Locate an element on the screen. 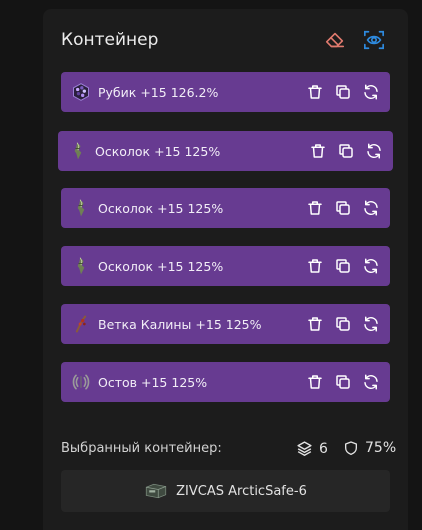 The image size is (422, 530). selected-container-label: Выбранный контейнер: is located at coordinates (141, 448).